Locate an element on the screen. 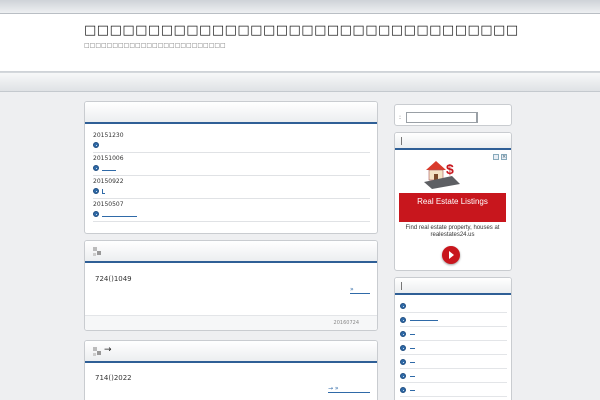 This screenshot has height=400, width=600. post-card: 724()1049 » 20160724 is located at coordinates (231, 285).